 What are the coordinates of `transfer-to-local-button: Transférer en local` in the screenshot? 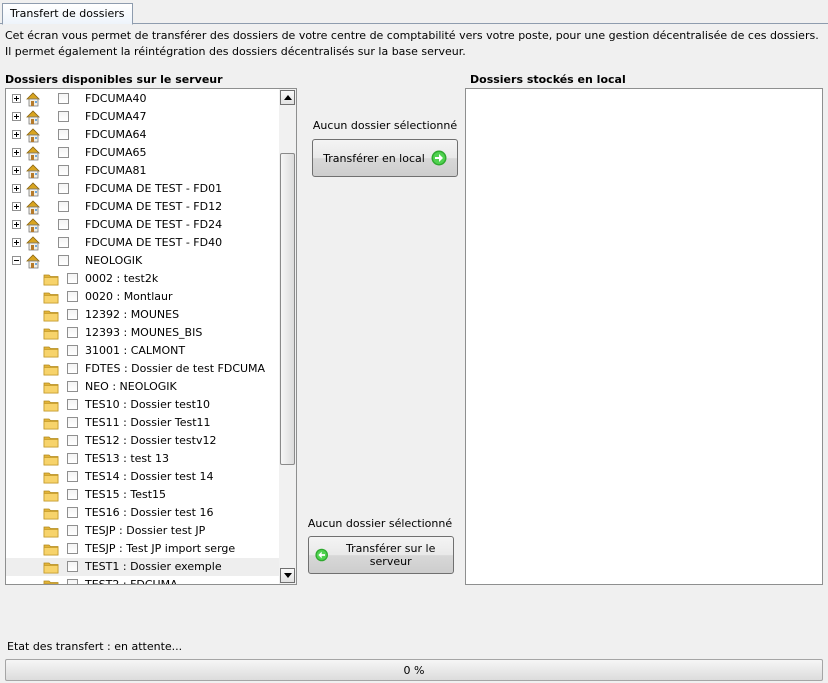 It's located at (385, 158).